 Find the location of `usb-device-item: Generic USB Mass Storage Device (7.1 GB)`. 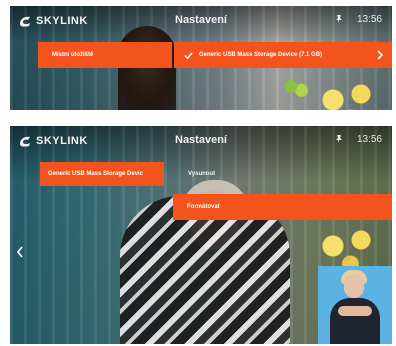

usb-device-item: Generic USB Mass Storage Device (7.1 GB) is located at coordinates (283, 55).